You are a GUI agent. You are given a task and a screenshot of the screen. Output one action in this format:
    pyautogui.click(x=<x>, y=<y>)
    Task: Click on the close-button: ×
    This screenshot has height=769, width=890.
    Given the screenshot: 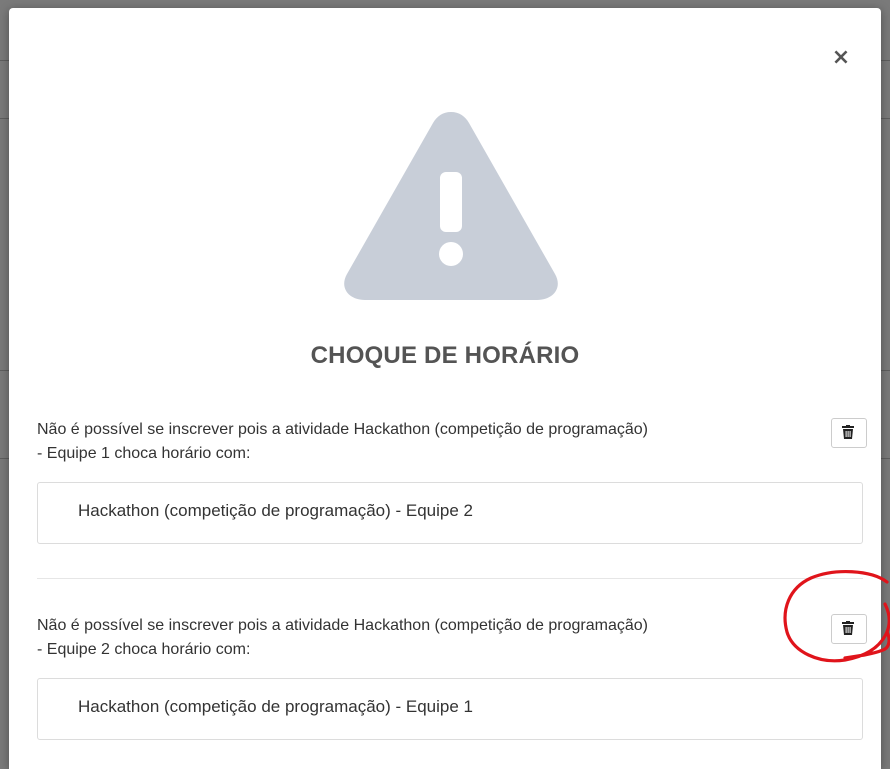 What is the action you would take?
    pyautogui.click(x=841, y=58)
    